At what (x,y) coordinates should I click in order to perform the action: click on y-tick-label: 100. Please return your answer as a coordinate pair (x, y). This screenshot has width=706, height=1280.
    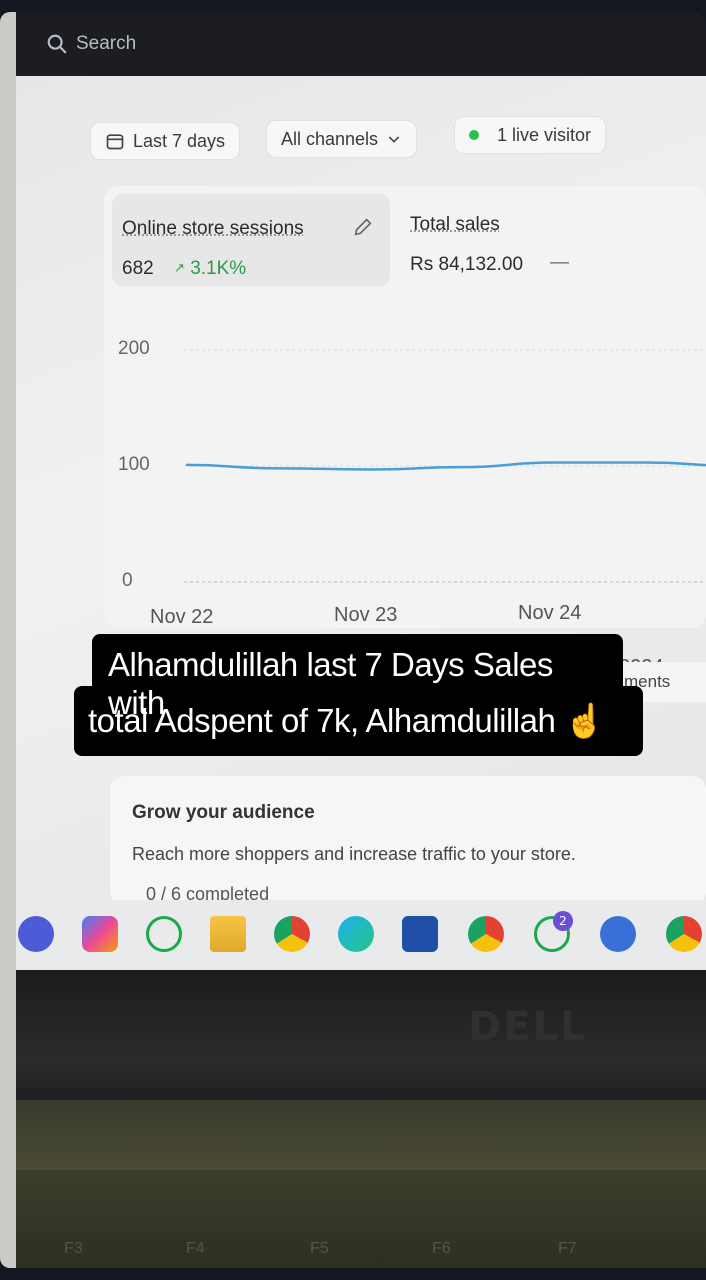
    Looking at the image, I should click on (134, 464).